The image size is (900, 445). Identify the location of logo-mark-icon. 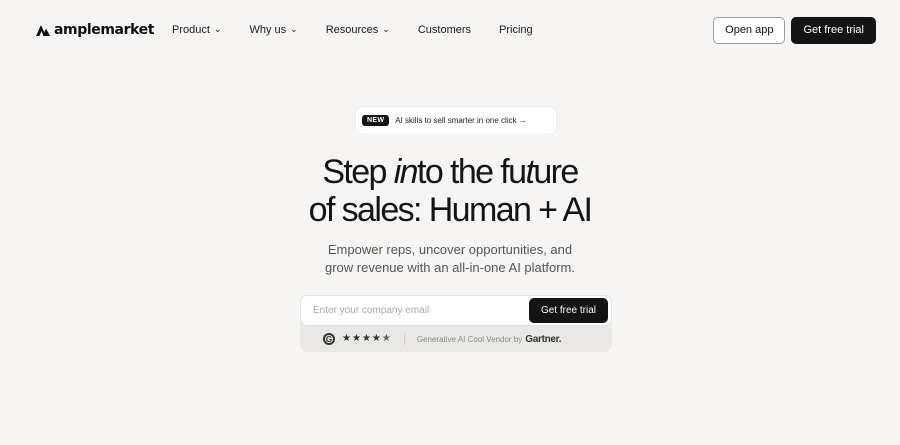
(43, 30).